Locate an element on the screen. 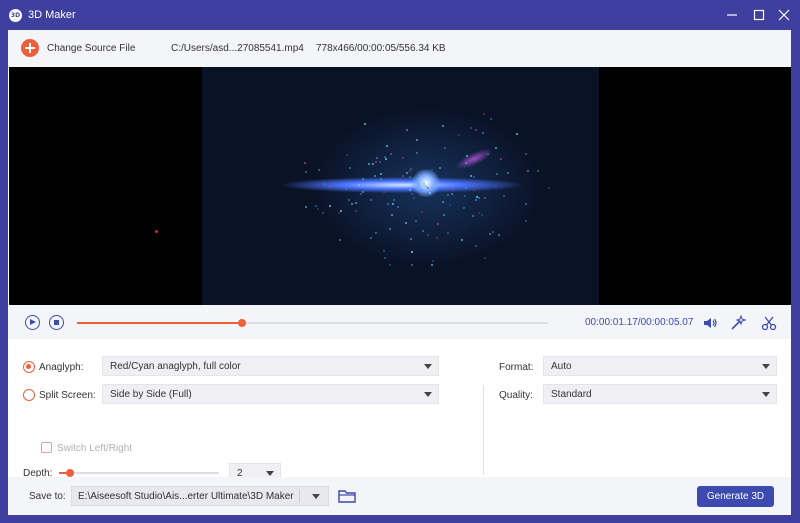 This screenshot has width=800, height=523. format-label: Format: is located at coordinates (516, 367).